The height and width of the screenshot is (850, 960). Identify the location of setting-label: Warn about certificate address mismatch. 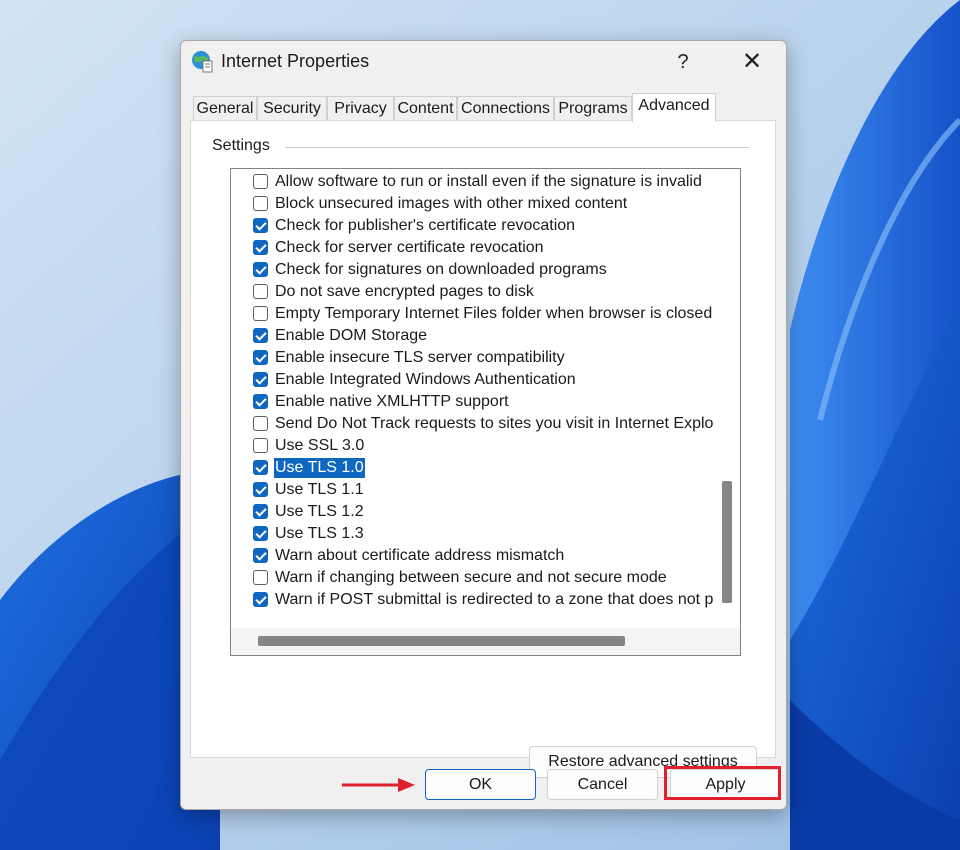
(420, 555).